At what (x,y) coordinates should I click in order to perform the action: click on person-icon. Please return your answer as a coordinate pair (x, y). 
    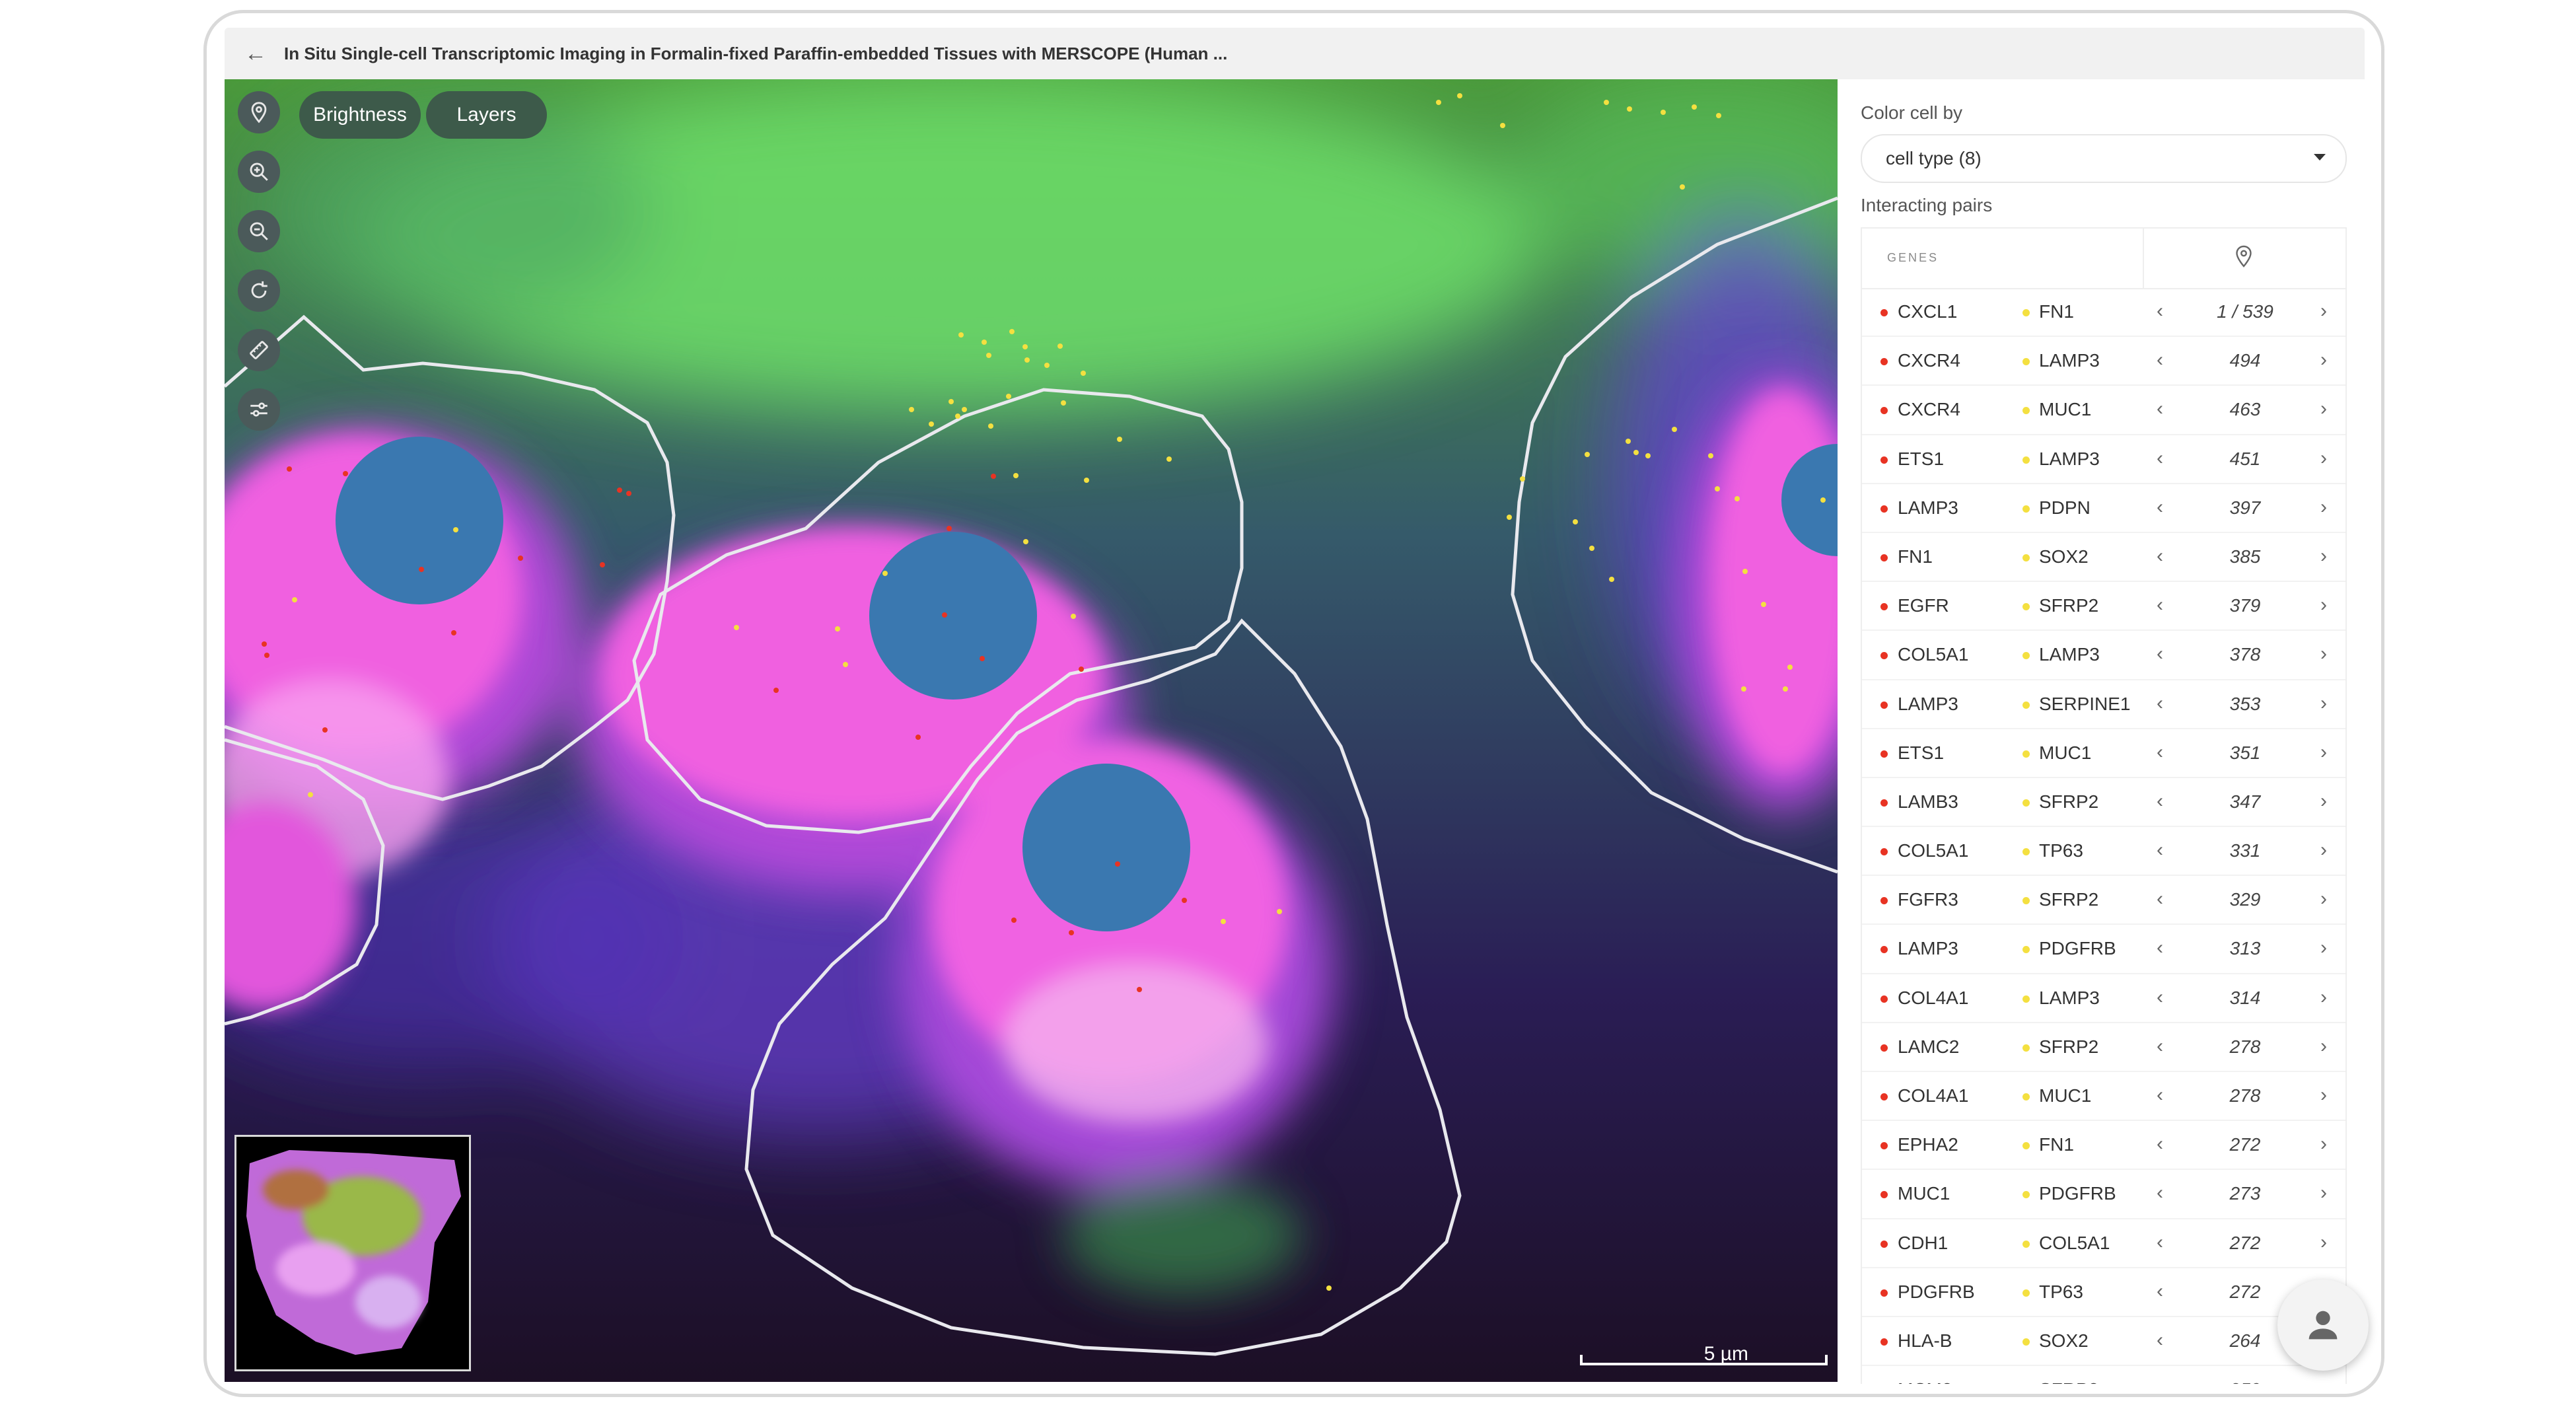
    Looking at the image, I should click on (2323, 1325).